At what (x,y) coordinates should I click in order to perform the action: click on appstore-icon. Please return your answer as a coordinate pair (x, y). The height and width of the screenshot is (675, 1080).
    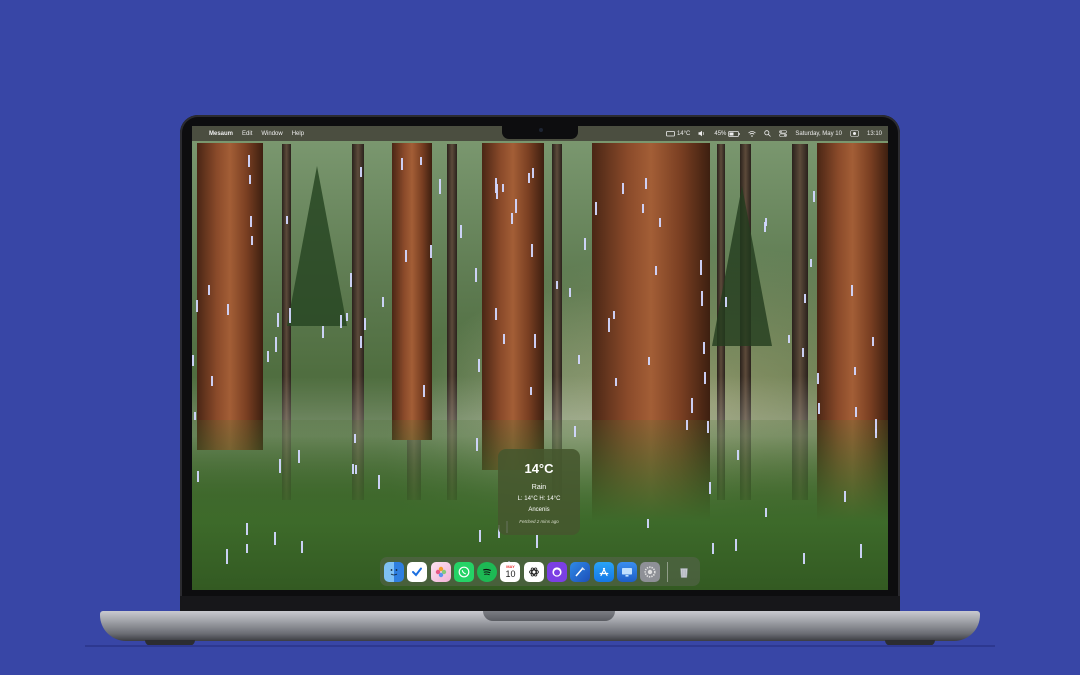
    Looking at the image, I should click on (603, 571).